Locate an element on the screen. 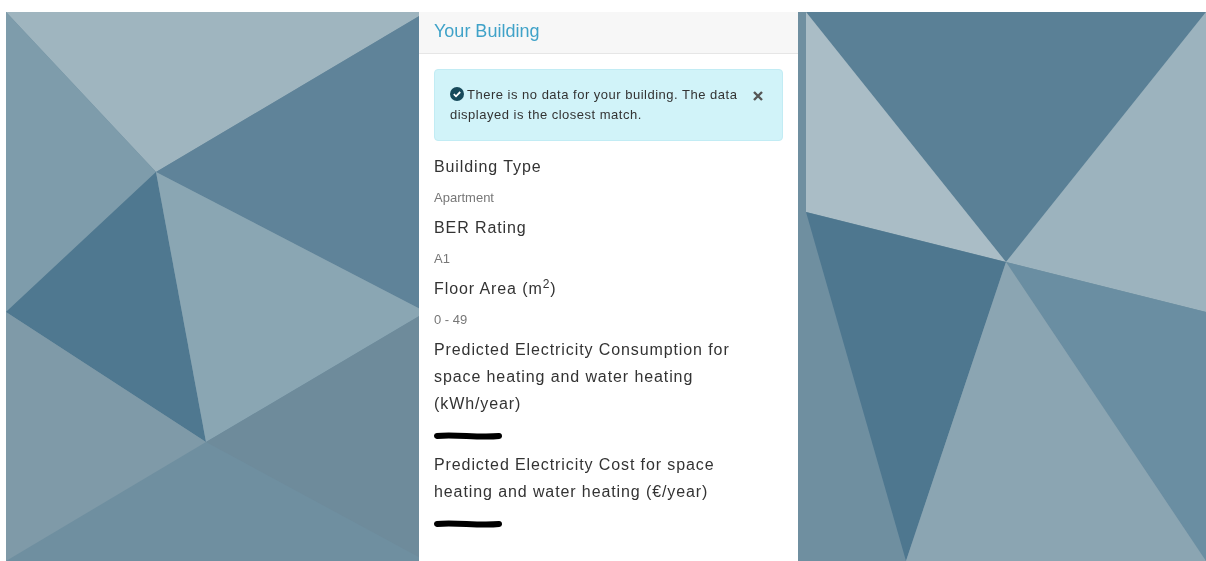 The image size is (1206, 561). field-value: Apartment is located at coordinates (464, 197).